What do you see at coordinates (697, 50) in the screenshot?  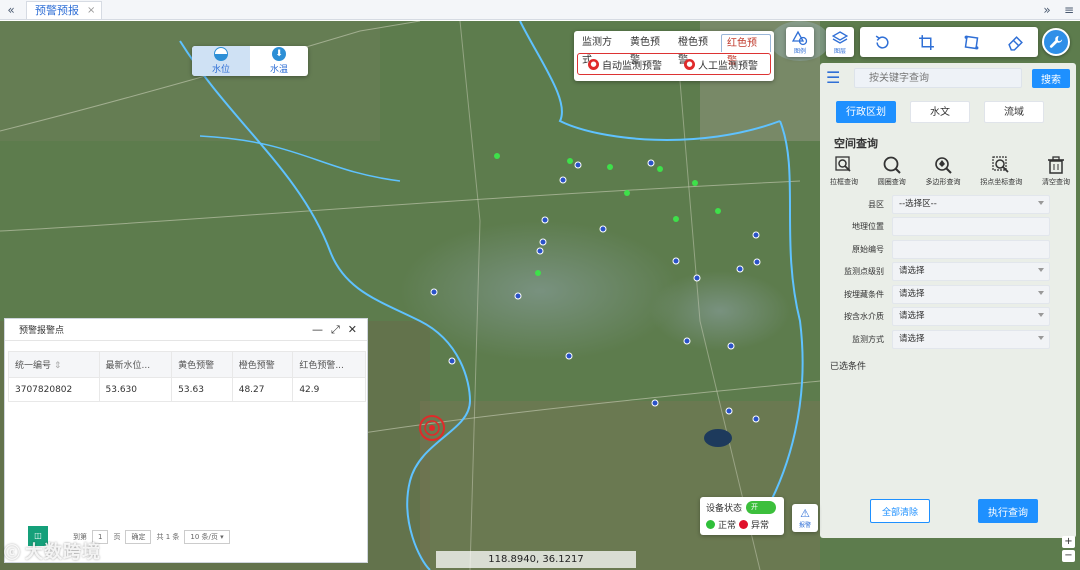 I see `tab-orange-warning: 橙色预警` at bounding box center [697, 50].